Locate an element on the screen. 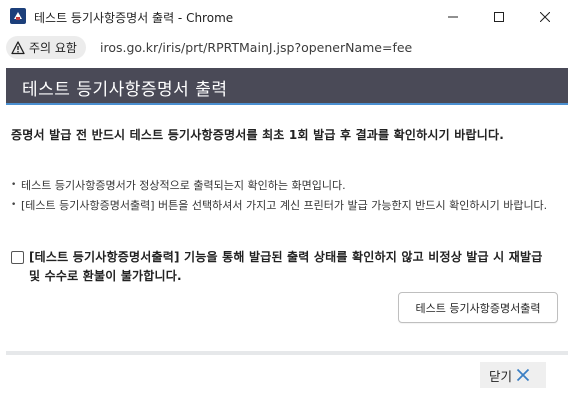 The width and height of the screenshot is (568, 397). window-titlebar: 테스트 등기사항증명서 출력 - Chrome is located at coordinates (284, 16).